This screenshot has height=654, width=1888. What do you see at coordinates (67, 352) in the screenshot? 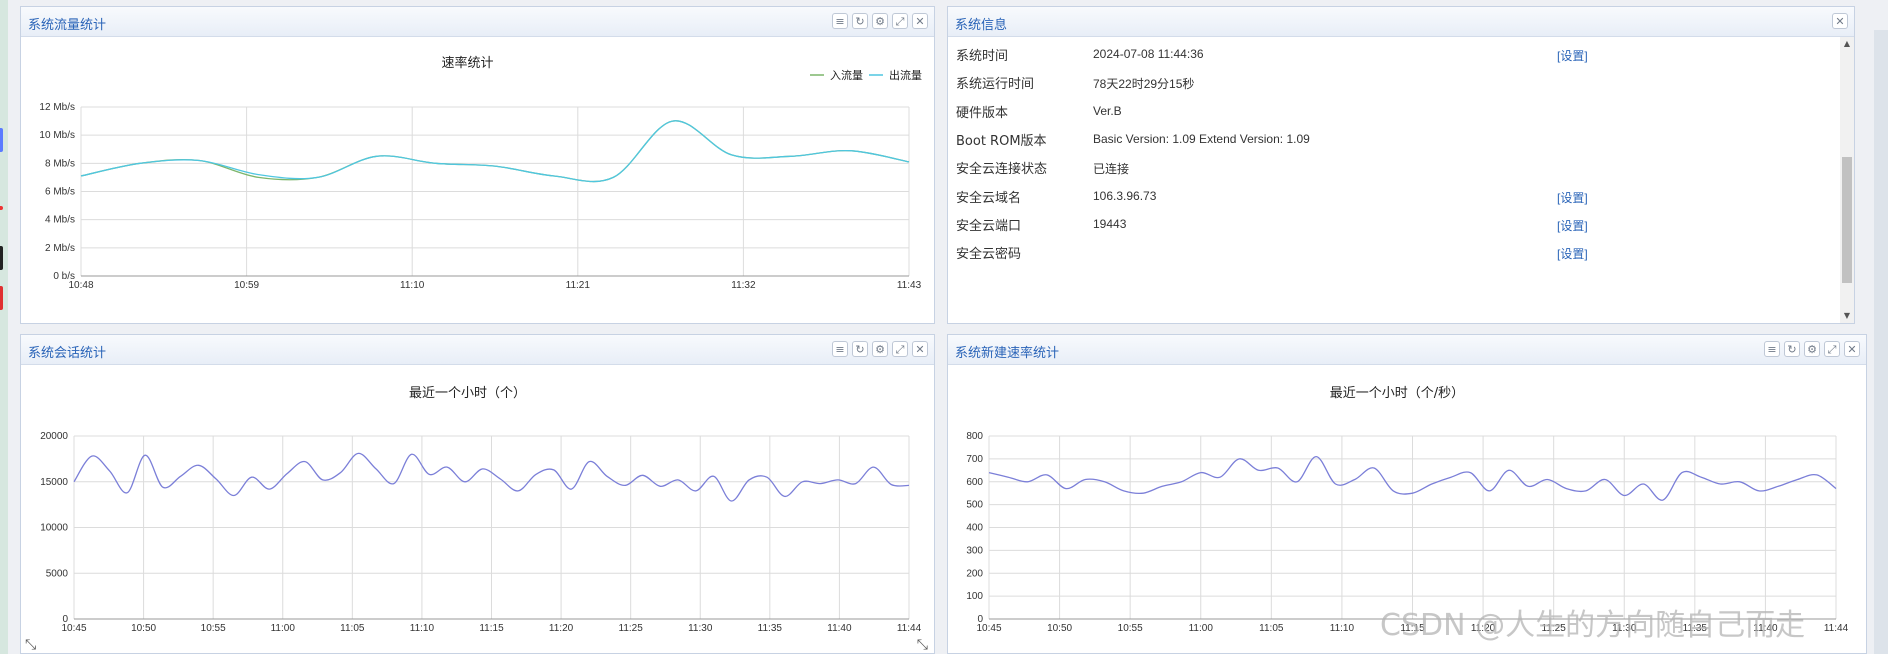
I see `sessions-panel-title: 系统会话统计` at bounding box center [67, 352].